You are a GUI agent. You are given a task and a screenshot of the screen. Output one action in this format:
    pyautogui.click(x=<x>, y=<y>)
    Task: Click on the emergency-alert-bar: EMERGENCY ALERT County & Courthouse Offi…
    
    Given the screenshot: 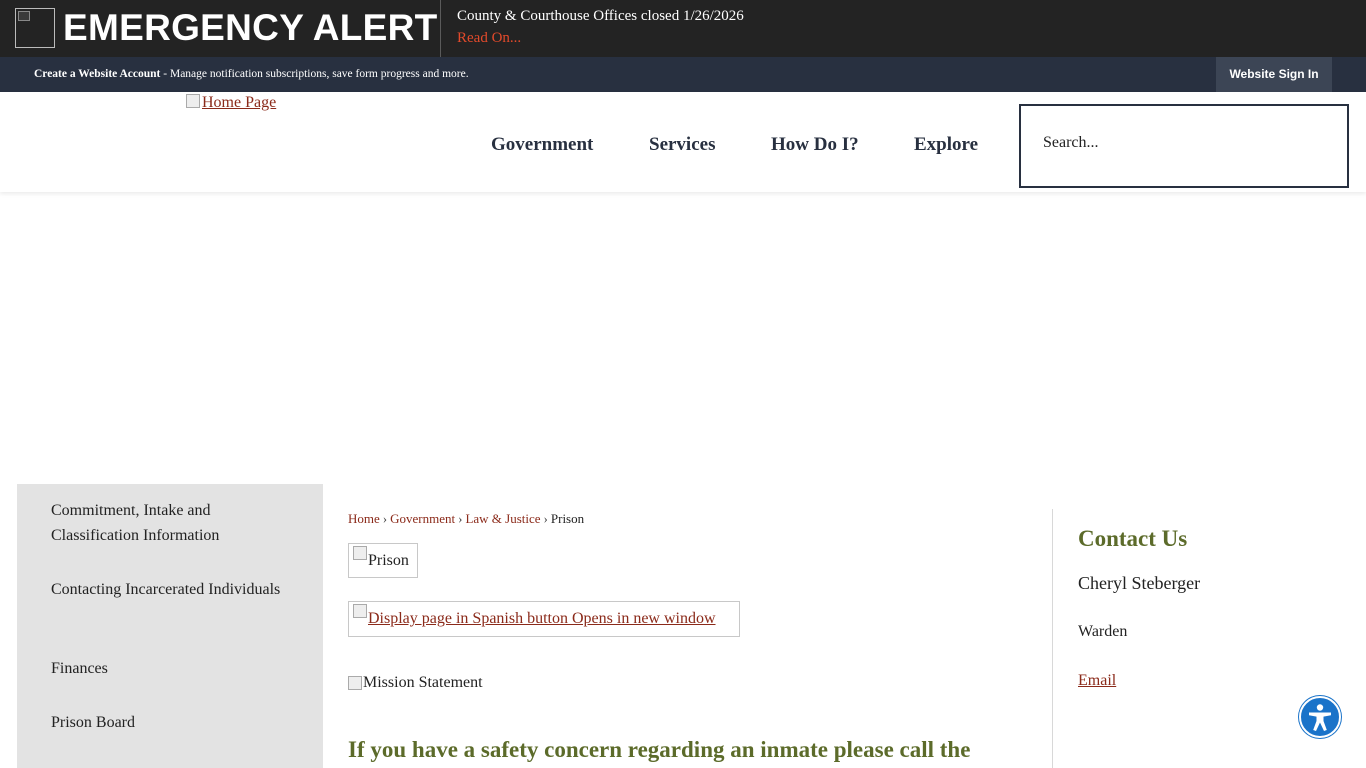 What is the action you would take?
    pyautogui.click(x=683, y=28)
    